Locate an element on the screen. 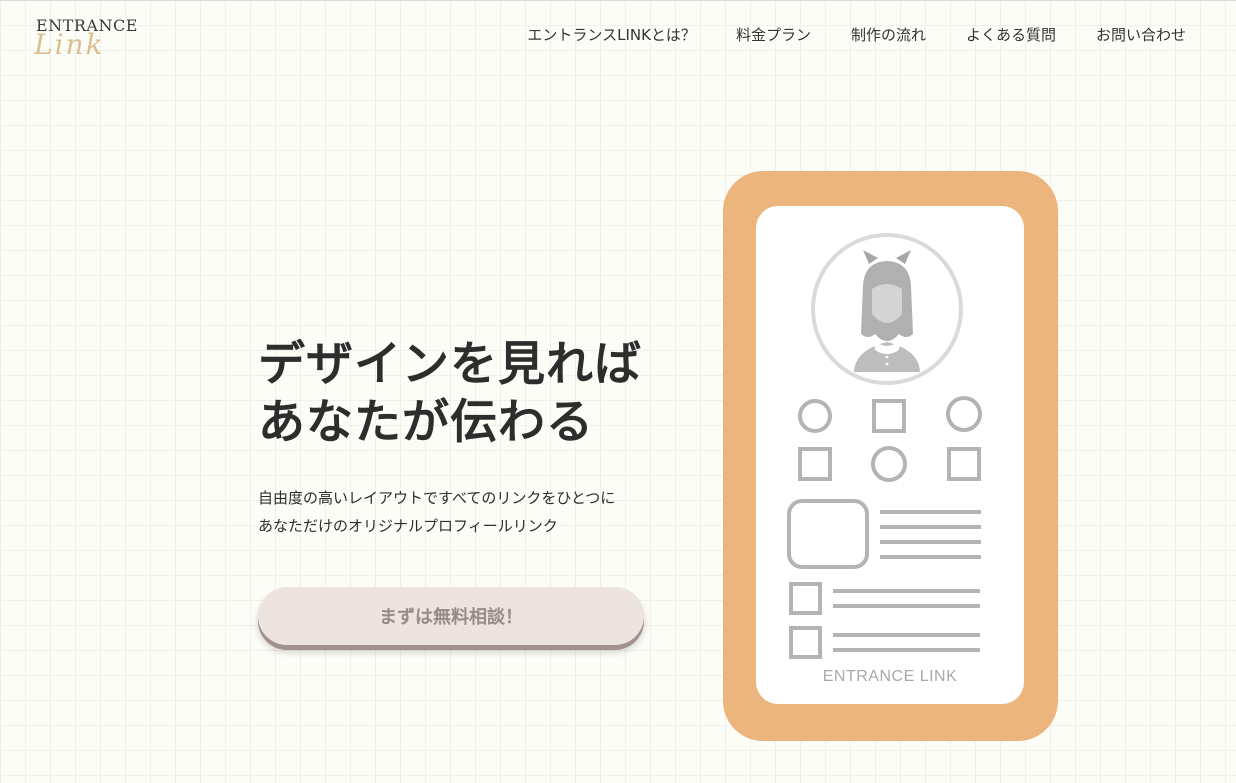 The width and height of the screenshot is (1236, 783). top-border is located at coordinates (618, 0).